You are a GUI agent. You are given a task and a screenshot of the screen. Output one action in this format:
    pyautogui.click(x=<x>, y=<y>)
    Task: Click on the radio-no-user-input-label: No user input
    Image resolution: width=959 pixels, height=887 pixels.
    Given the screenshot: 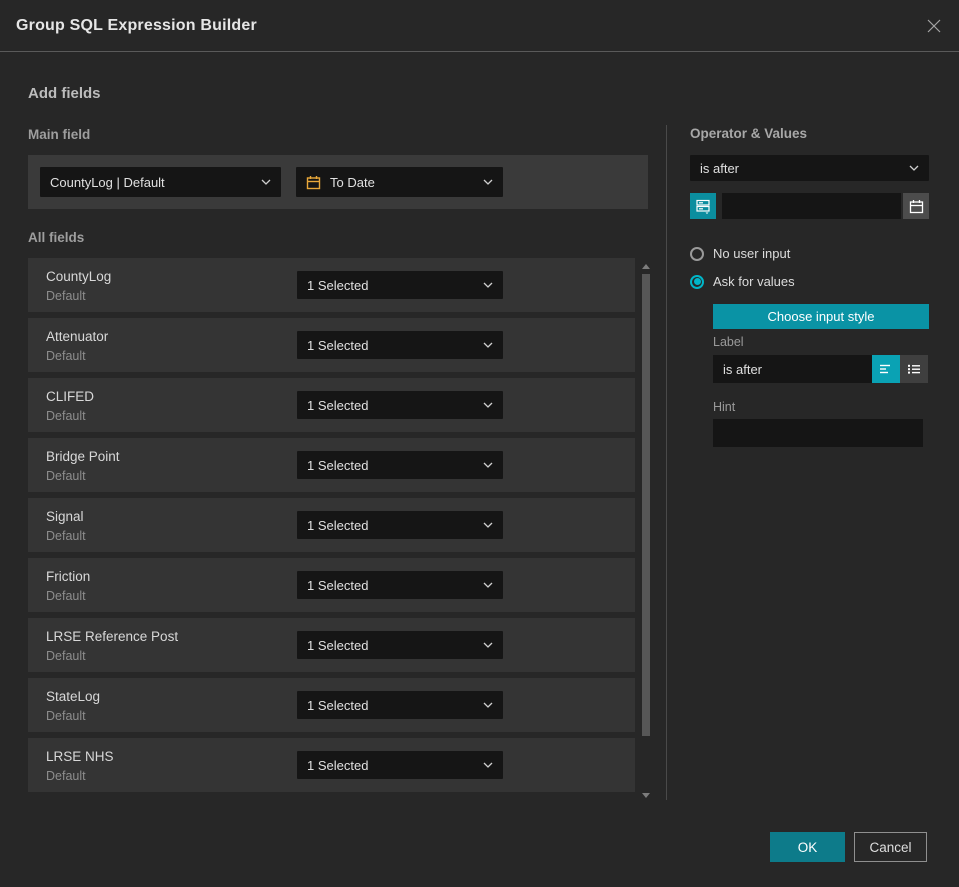 What is the action you would take?
    pyautogui.click(x=752, y=253)
    